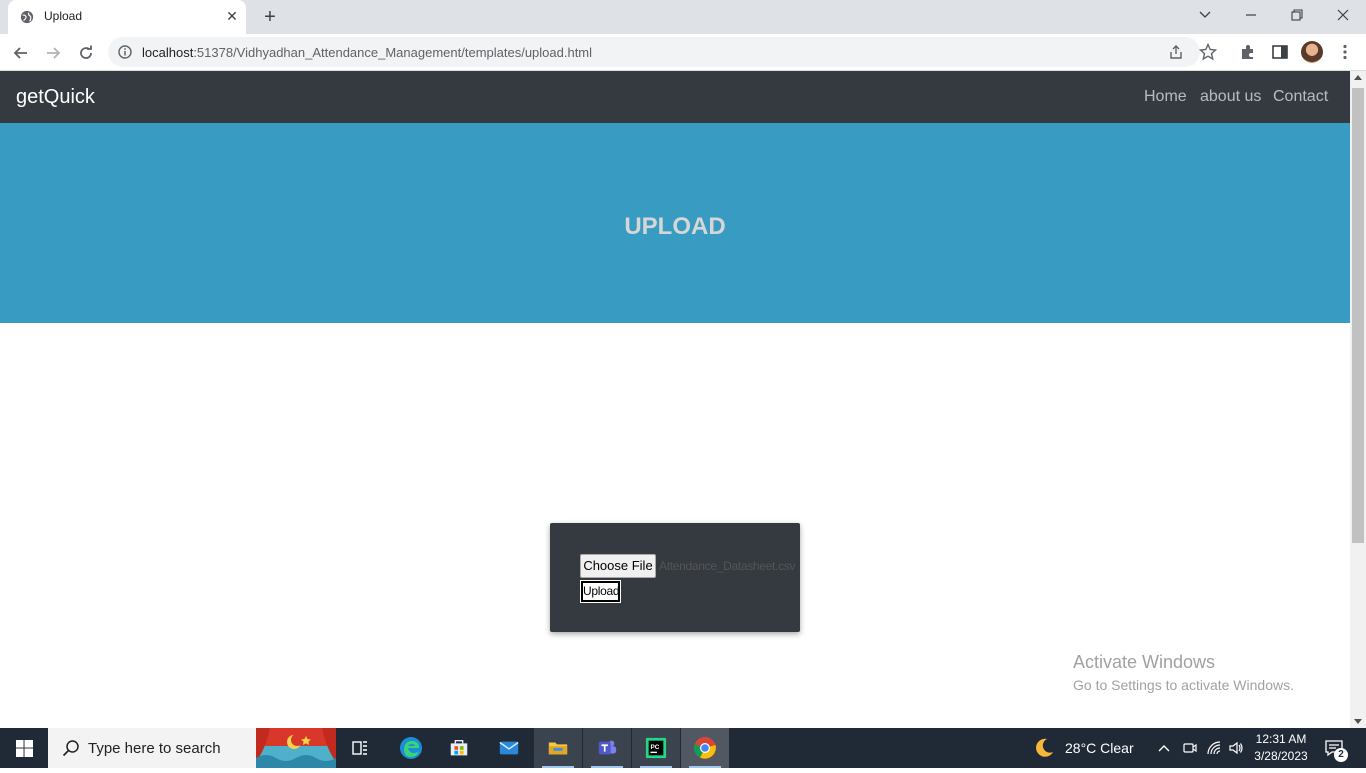 This screenshot has height=773, width=1366. What do you see at coordinates (1144, 662) in the screenshot?
I see `watermark-title: Activate Windows` at bounding box center [1144, 662].